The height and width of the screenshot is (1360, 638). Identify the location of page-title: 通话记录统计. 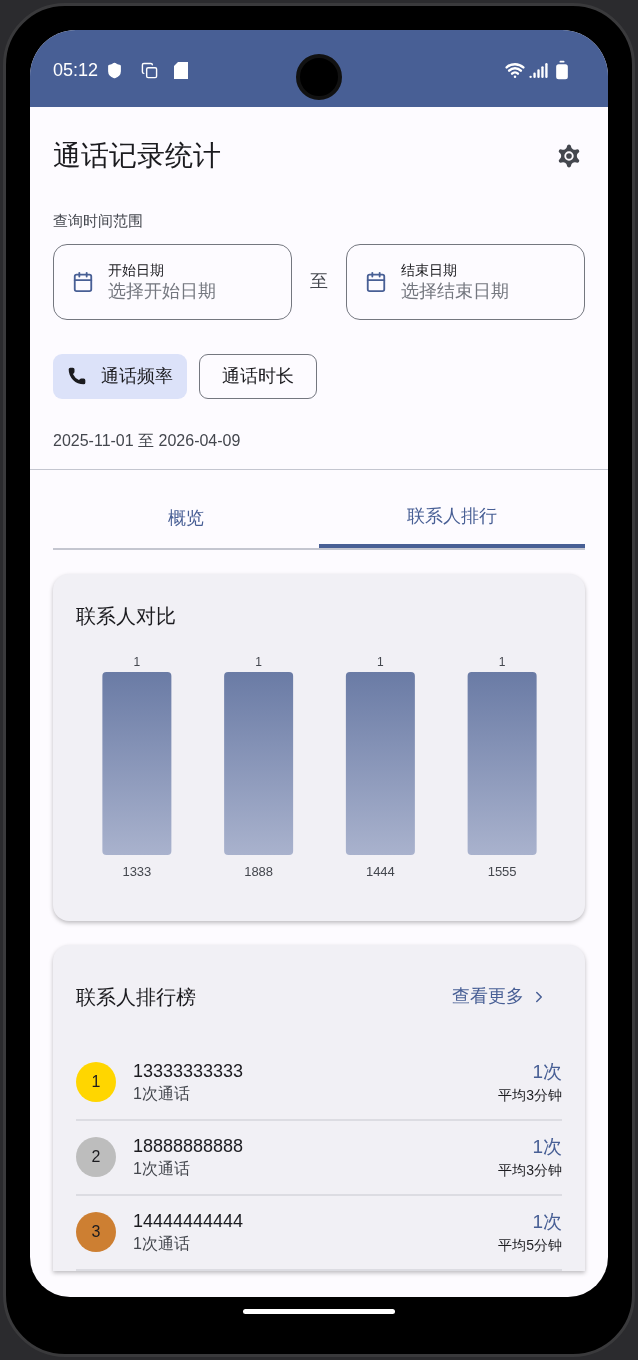
(137, 156).